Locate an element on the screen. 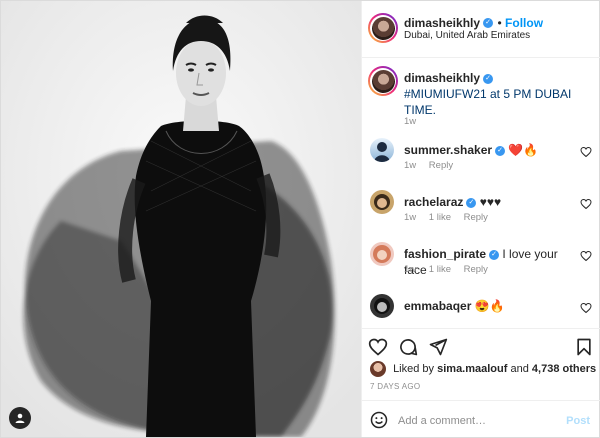  liker-avatar is located at coordinates (378, 369).